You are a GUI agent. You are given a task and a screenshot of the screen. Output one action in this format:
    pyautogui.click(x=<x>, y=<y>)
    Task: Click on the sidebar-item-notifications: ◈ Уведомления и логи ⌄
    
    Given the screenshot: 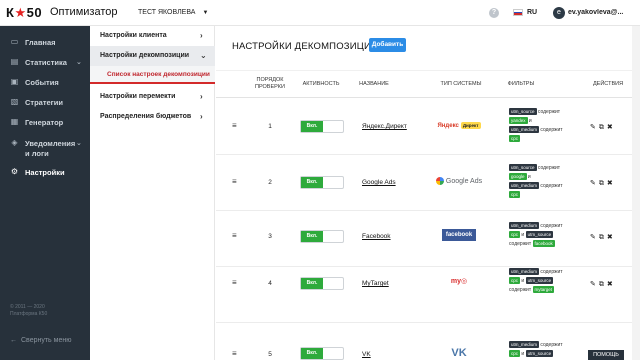 What is the action you would take?
    pyautogui.click(x=45, y=147)
    